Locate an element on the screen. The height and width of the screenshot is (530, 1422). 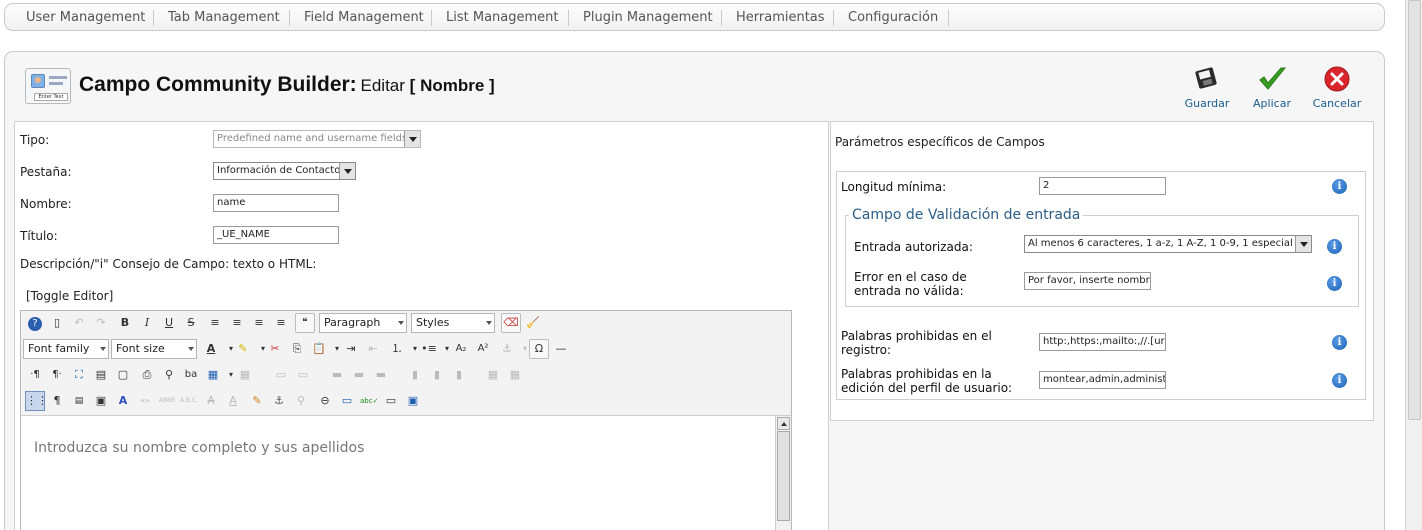
cleanup-broom-icon: 🧹 is located at coordinates (533, 323).